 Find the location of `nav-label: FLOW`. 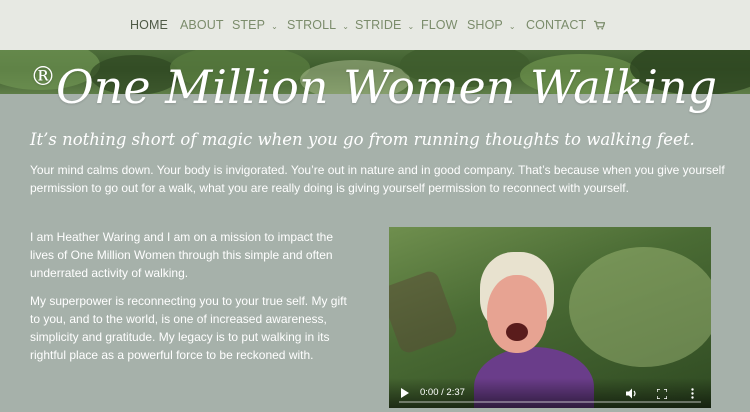

nav-label: FLOW is located at coordinates (439, 25).